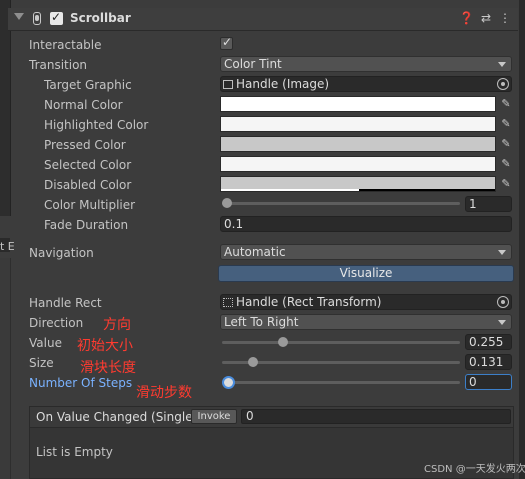 The height and width of the screenshot is (479, 525). I want to click on direction-annotation: 方向, so click(117, 325).